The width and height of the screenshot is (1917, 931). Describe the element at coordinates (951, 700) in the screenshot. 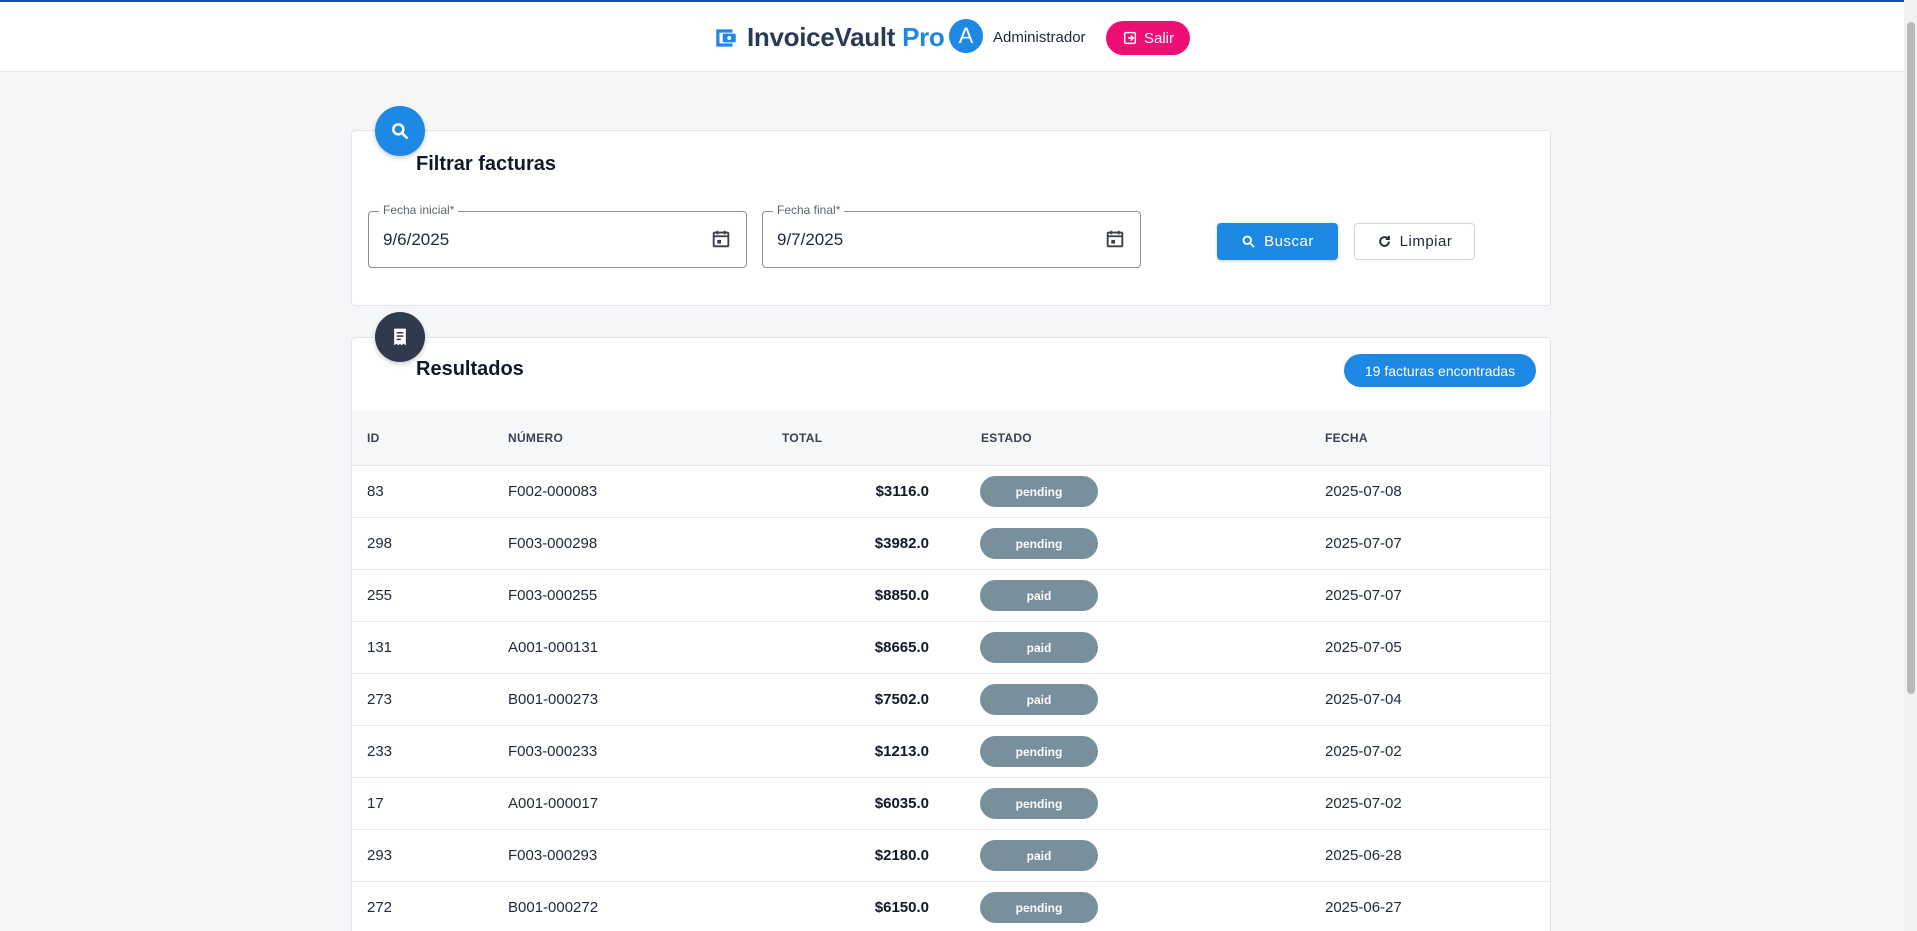

I see `table-row: 273 B001-000273 $7502.0 paid 2025-07-04` at that location.